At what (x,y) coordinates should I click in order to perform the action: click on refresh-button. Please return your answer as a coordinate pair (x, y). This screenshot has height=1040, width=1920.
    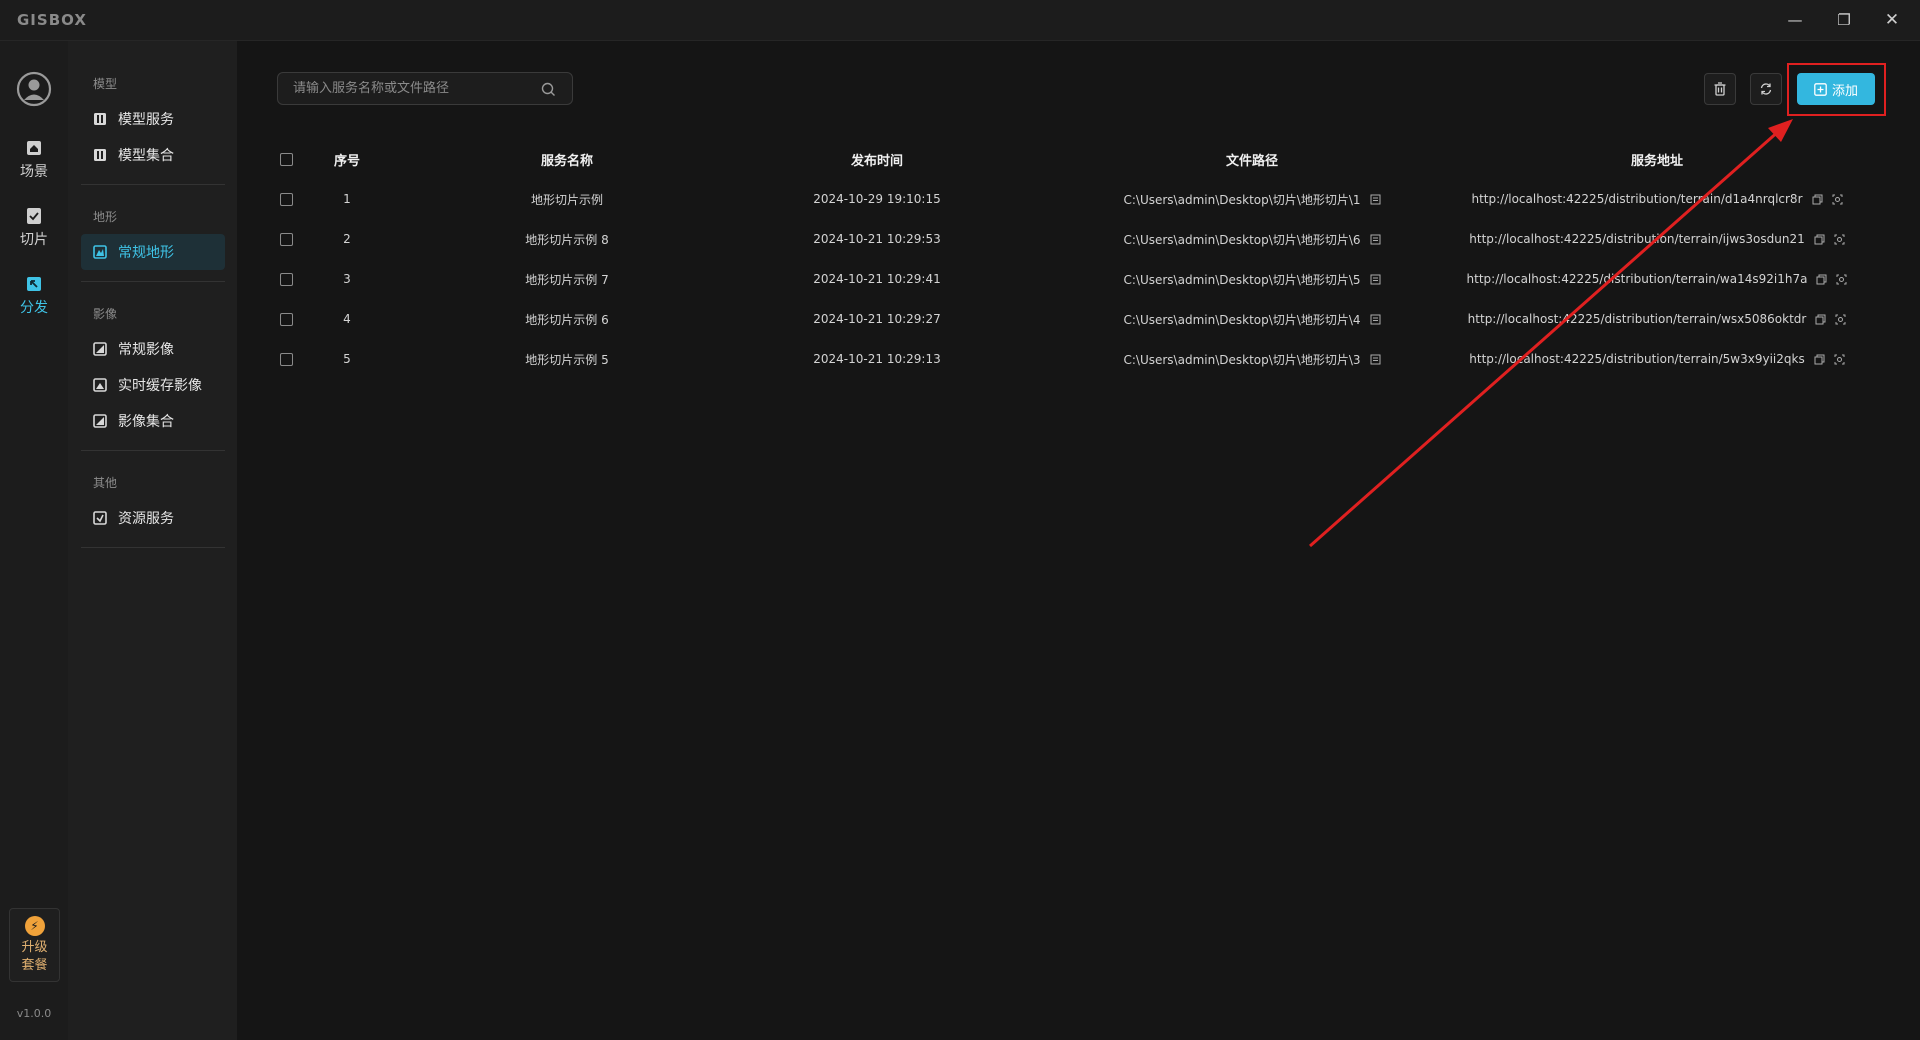
    Looking at the image, I should click on (1766, 89).